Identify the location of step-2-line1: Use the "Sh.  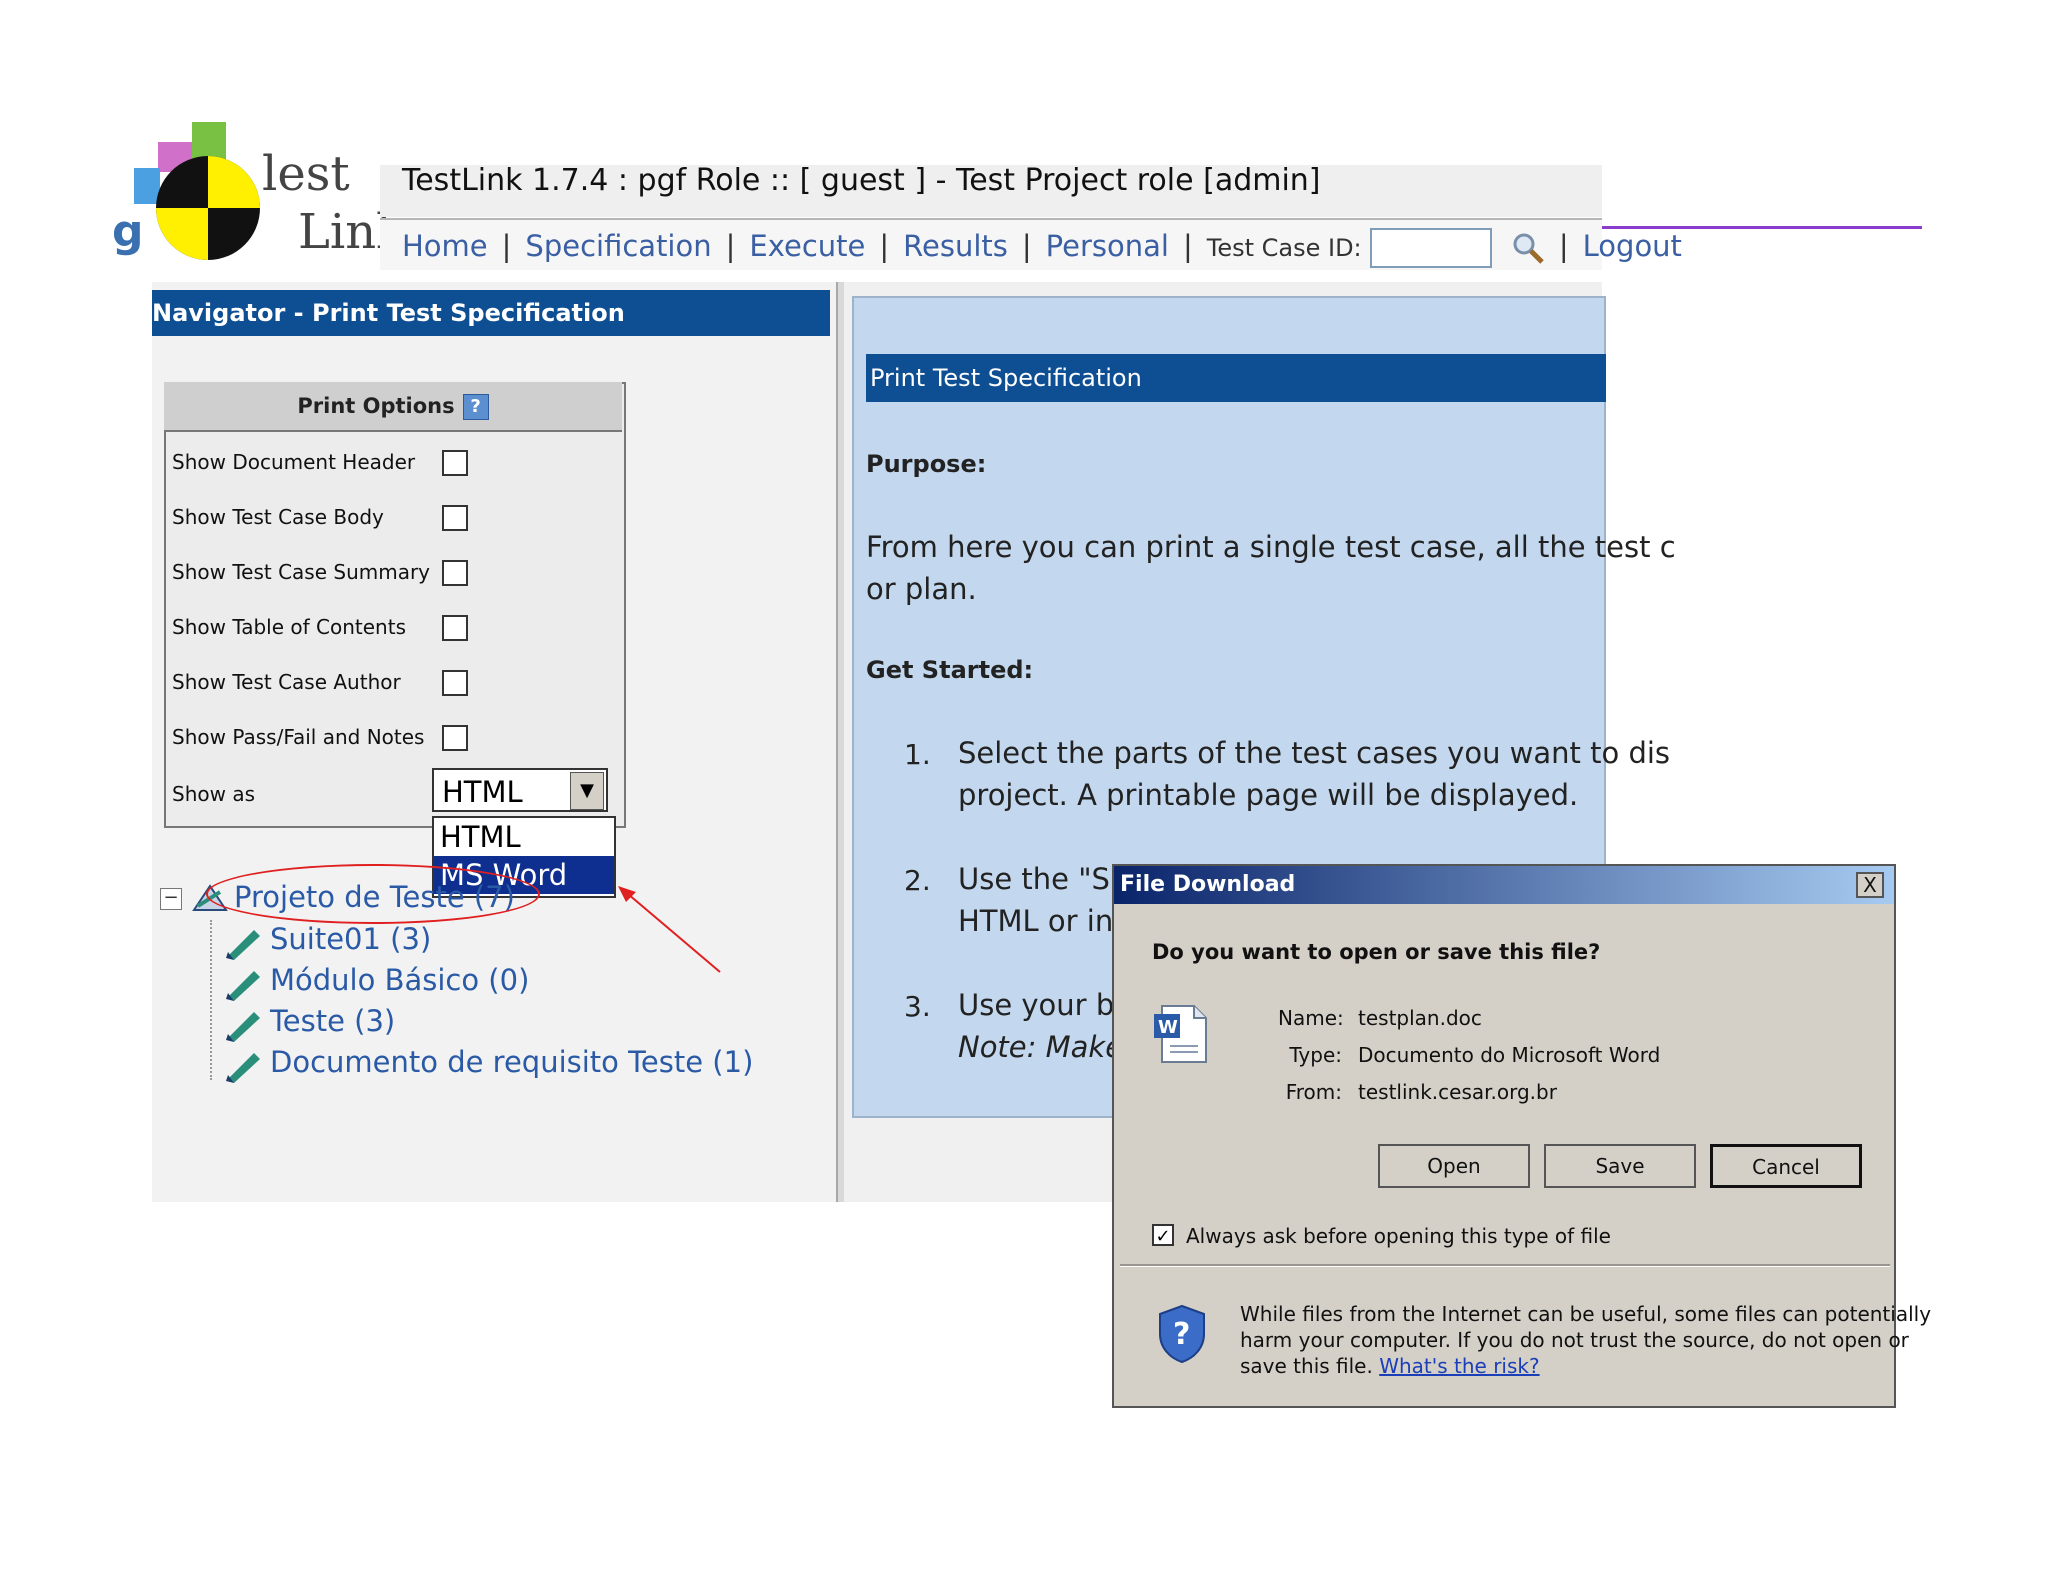
(1043, 879).